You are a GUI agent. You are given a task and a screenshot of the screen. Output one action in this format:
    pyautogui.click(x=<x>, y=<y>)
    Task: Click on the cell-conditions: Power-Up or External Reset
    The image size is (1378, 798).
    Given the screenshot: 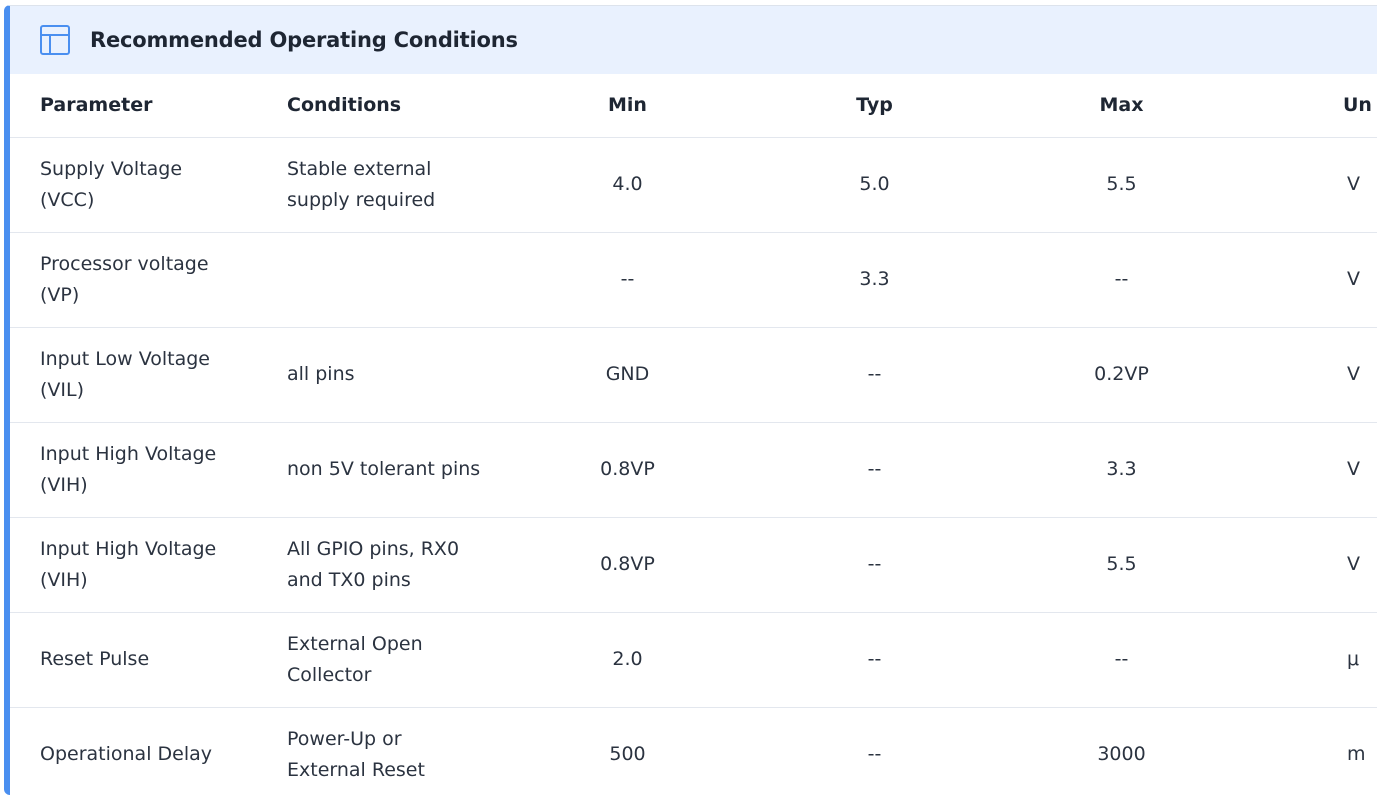 What is the action you would take?
    pyautogui.click(x=380, y=751)
    